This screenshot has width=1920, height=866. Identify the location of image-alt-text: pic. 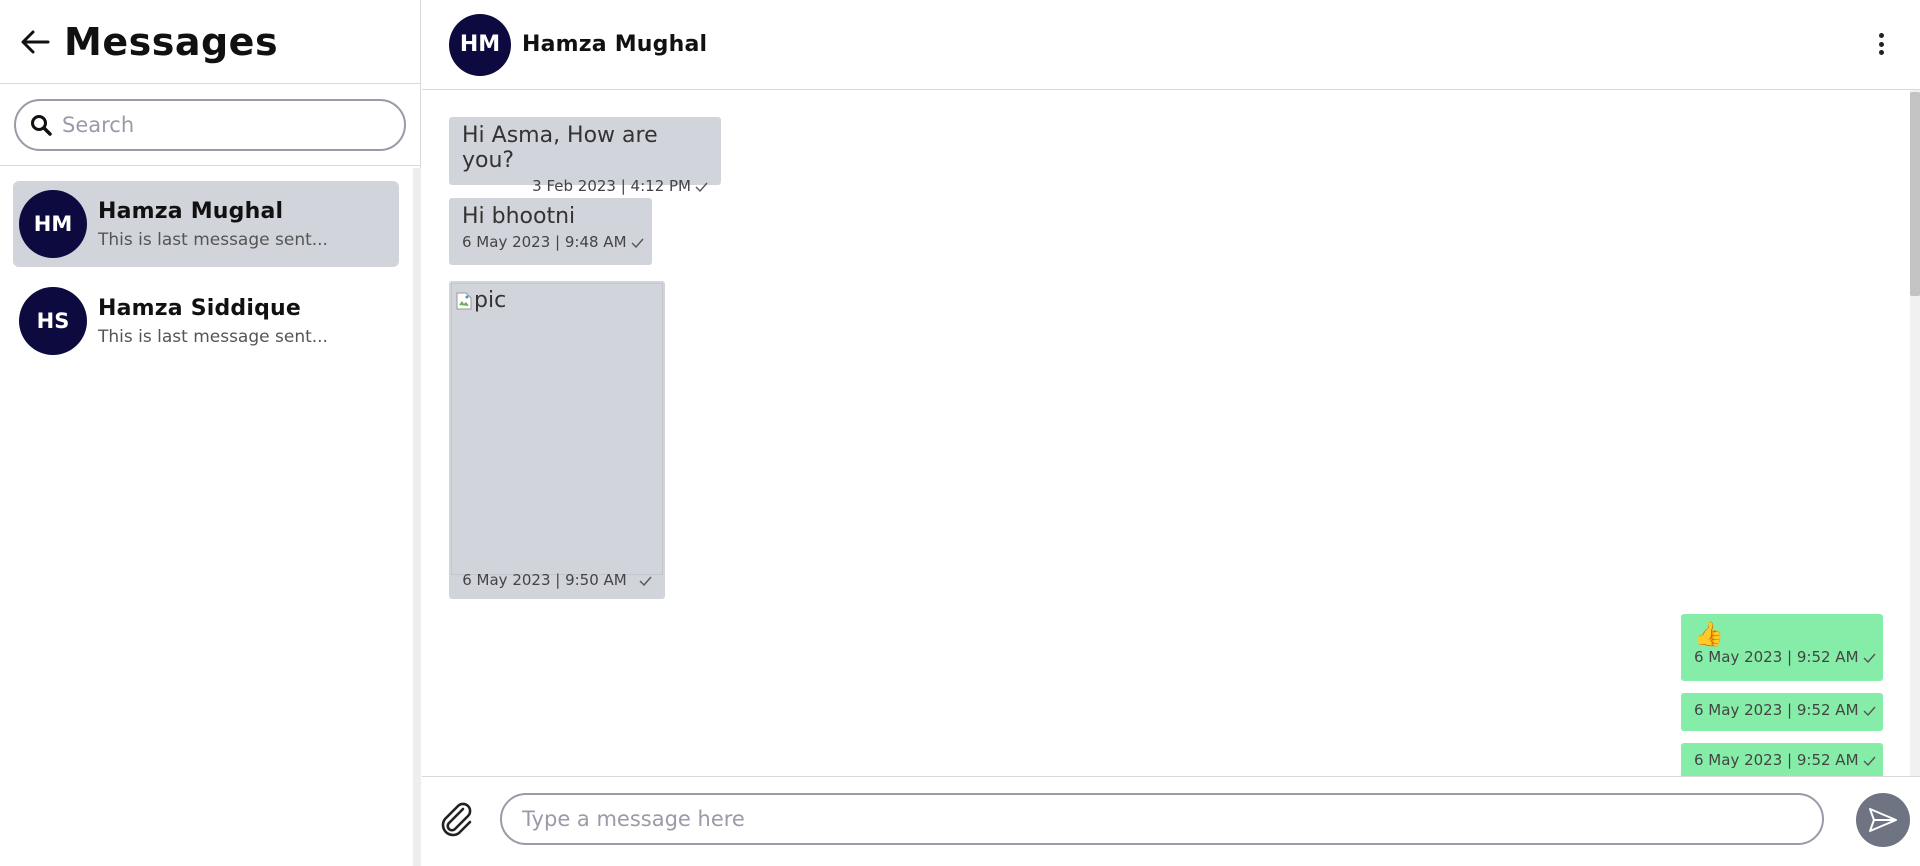
(490, 300).